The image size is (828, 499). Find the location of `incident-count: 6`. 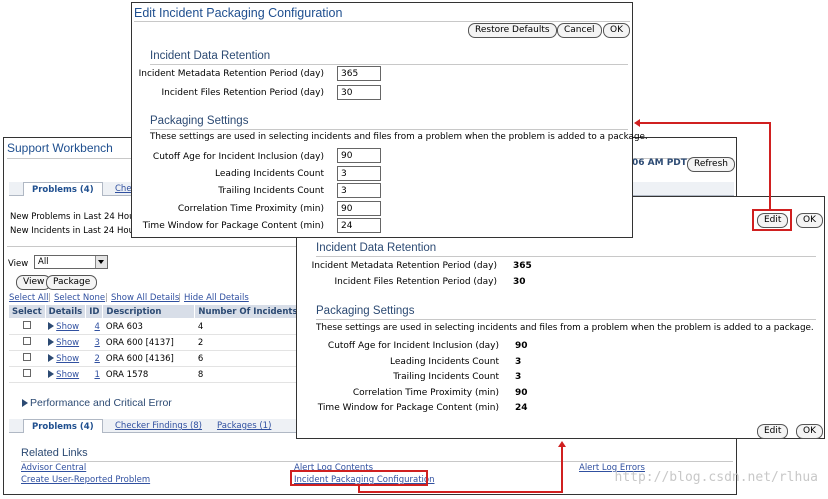

incident-count: 6 is located at coordinates (251, 358).